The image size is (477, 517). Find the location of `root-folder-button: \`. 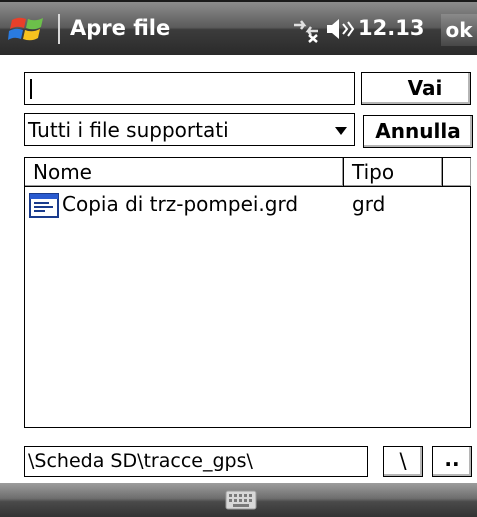

root-folder-button: \ is located at coordinates (403, 461).